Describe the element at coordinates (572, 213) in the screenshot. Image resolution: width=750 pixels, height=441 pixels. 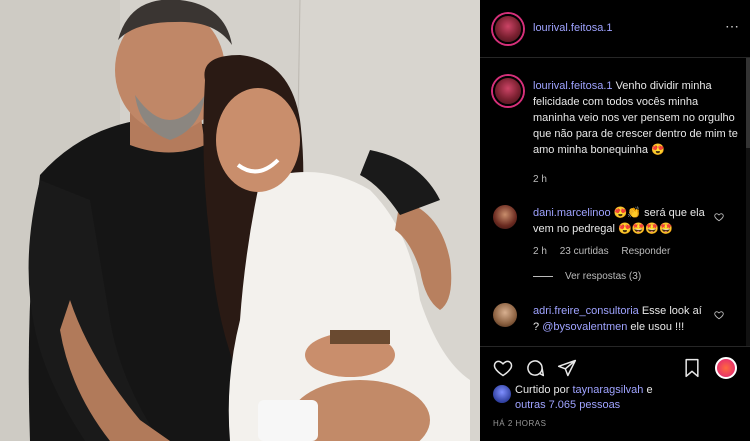
I see `comment-username: dani.marcelinoo` at that location.